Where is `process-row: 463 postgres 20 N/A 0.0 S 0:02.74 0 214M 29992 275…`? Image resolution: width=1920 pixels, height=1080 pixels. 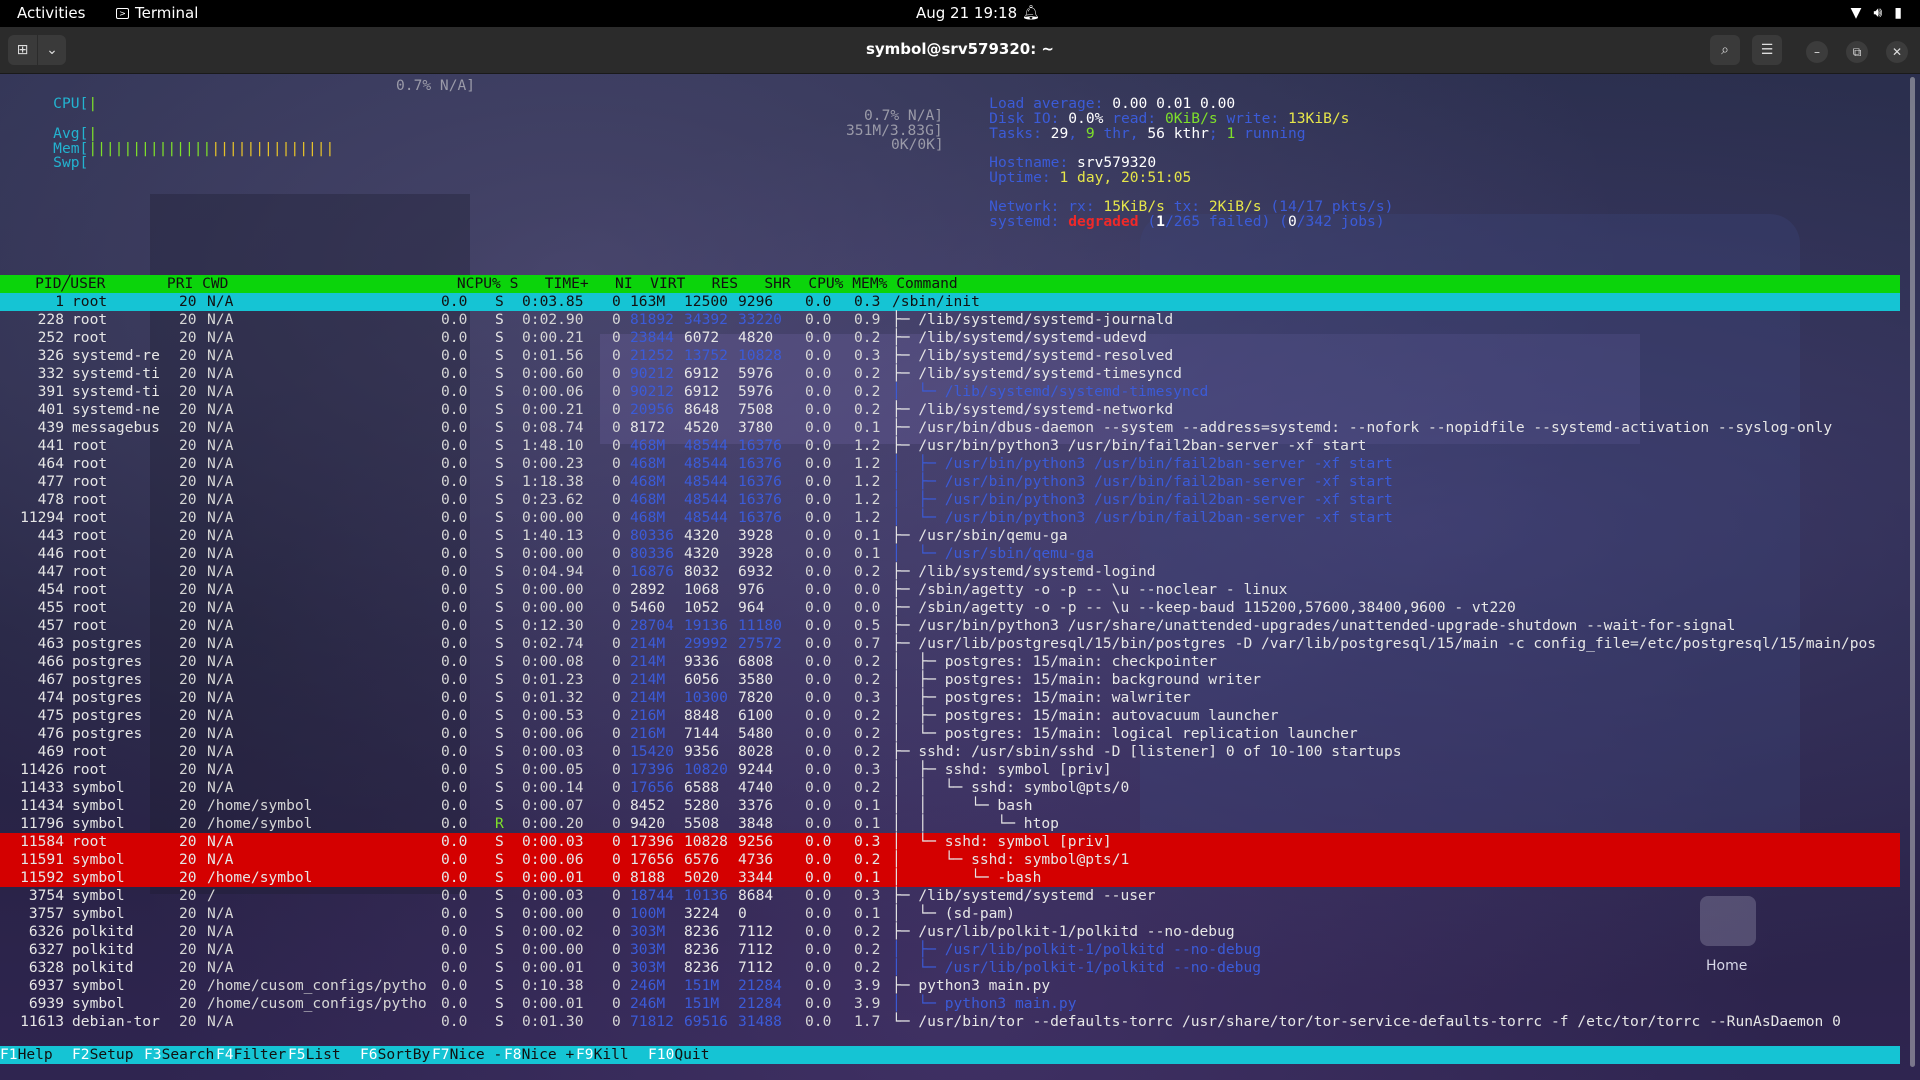 process-row: 463 postgres 20 N/A 0.0 S 0:02.74 0 214M 29992 275… is located at coordinates (950, 644).